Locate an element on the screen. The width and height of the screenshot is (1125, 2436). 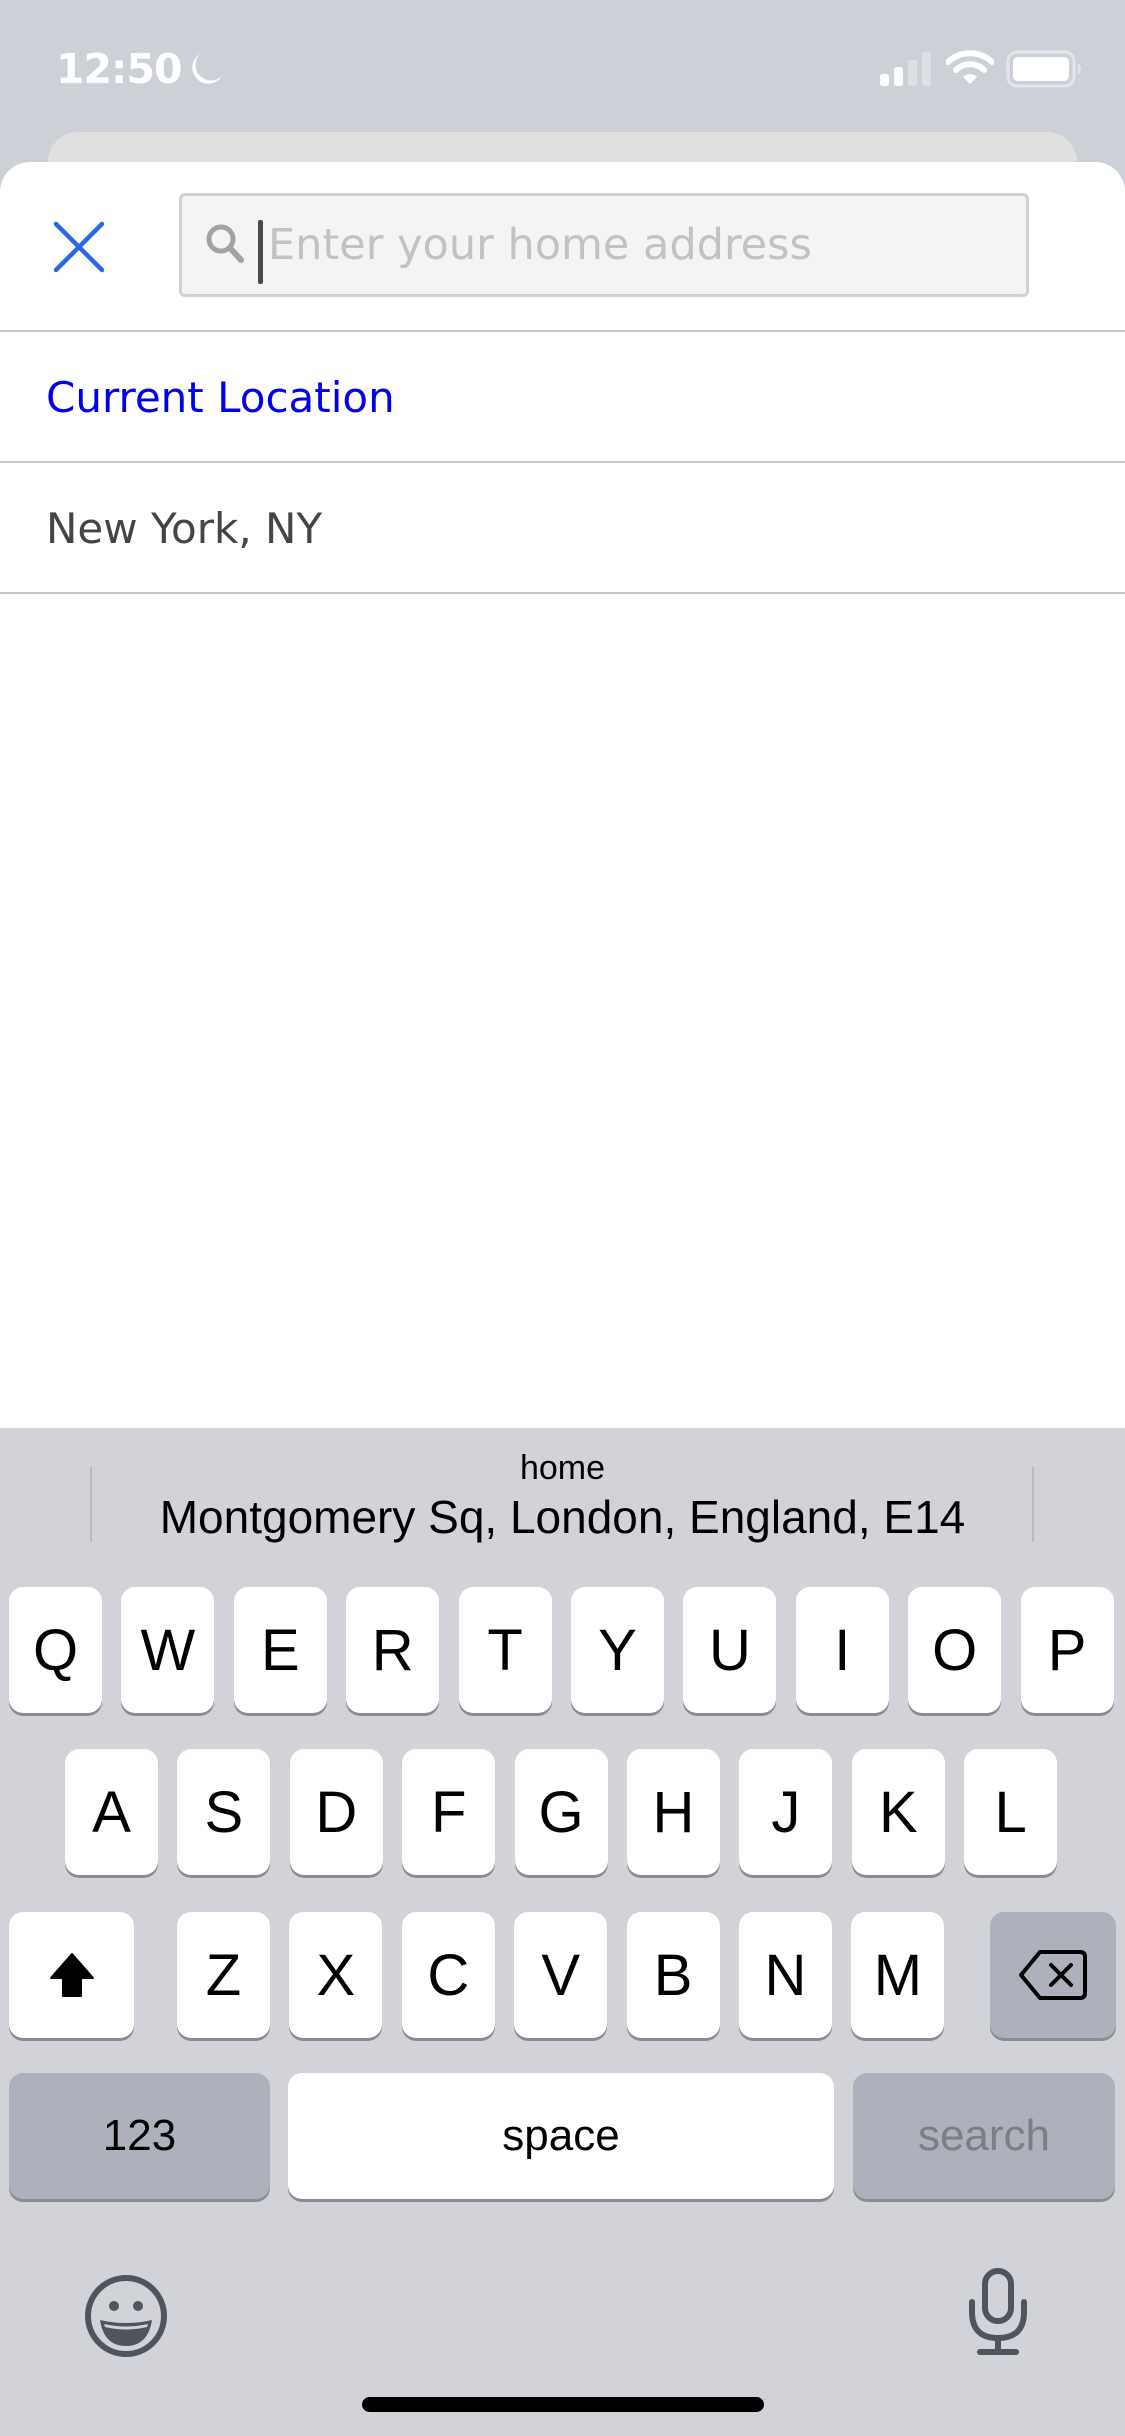
key-p: P is located at coordinates (1067, 1650).